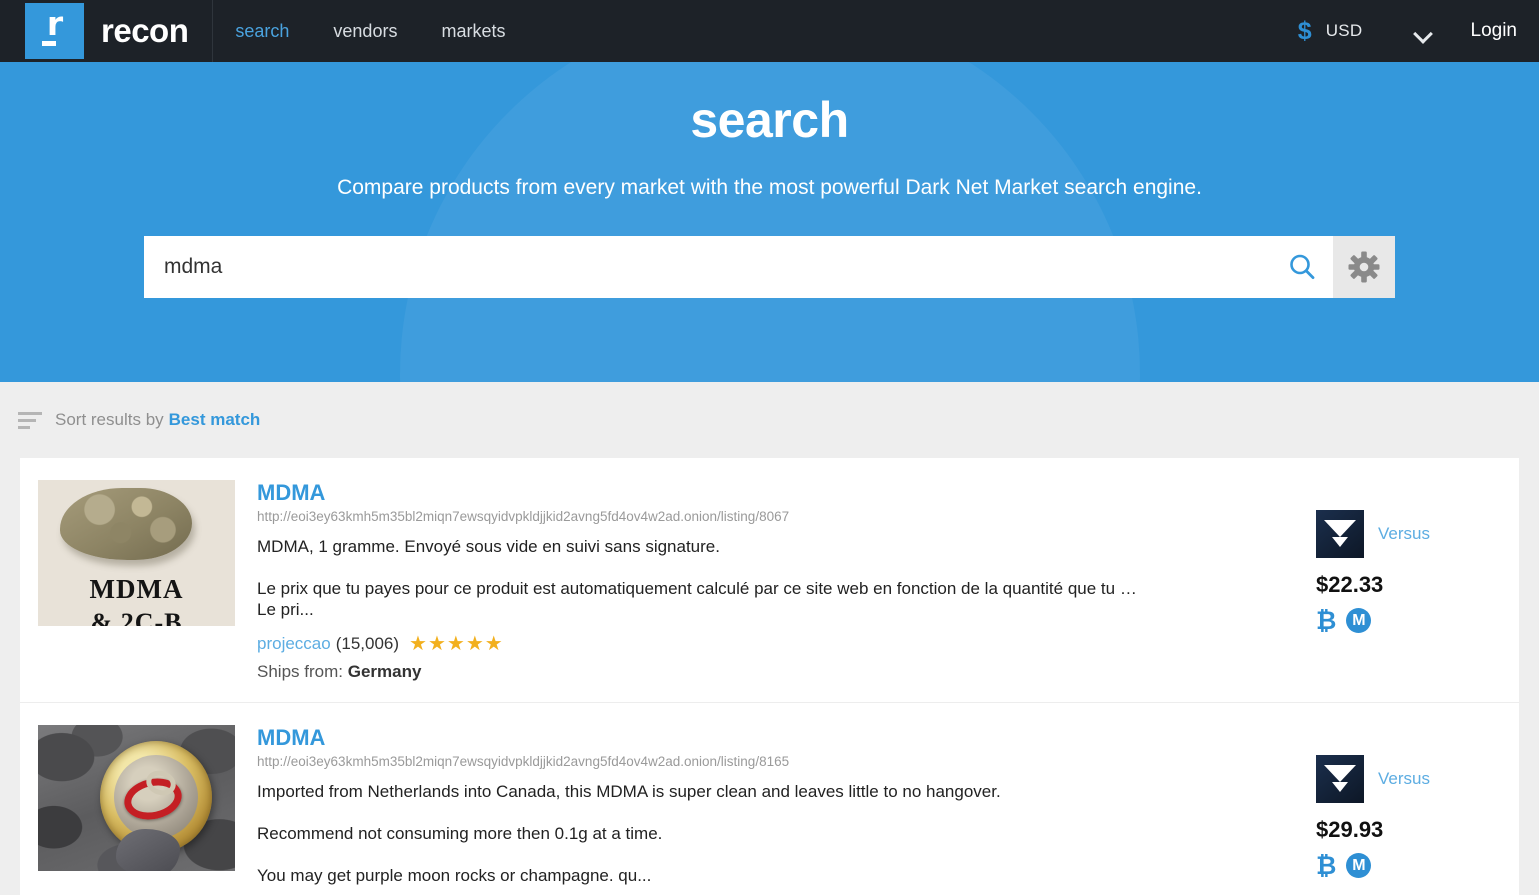 Image resolution: width=1539 pixels, height=895 pixels. I want to click on search-icon, so click(1302, 267).